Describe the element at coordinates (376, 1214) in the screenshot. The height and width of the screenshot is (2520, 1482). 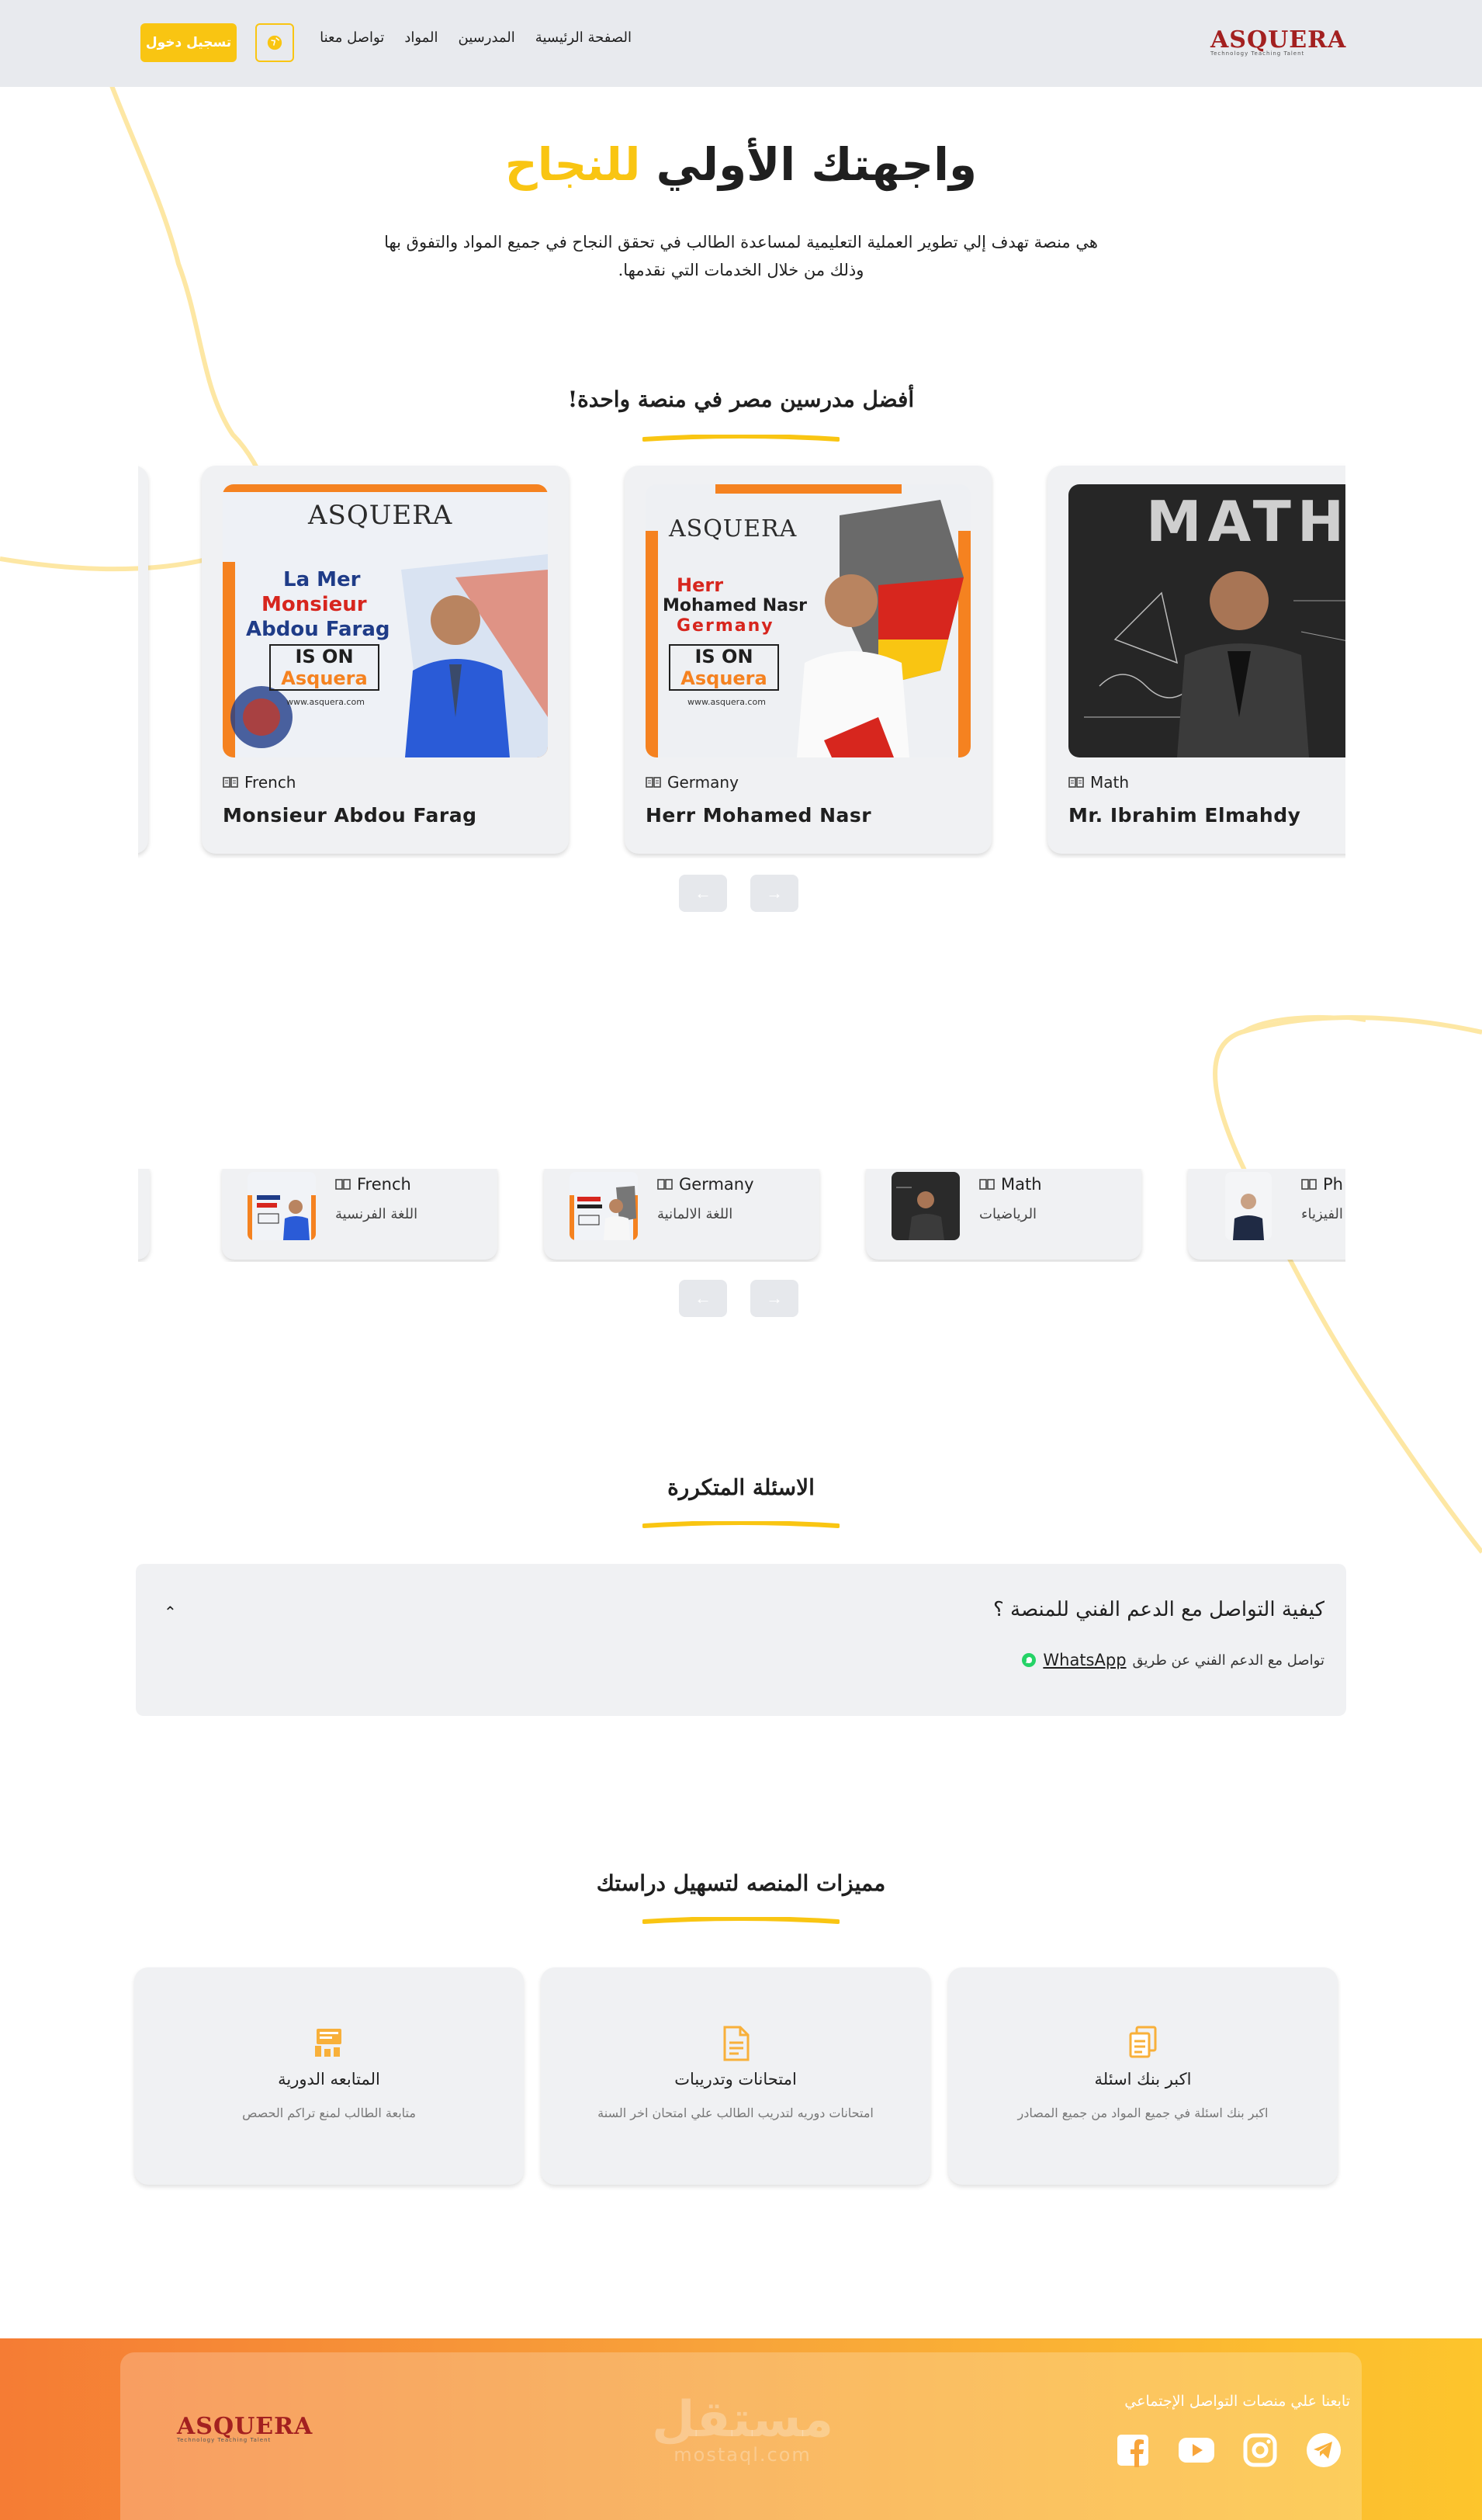
I see `subject-arabic-name: اللغة الفرنسية` at that location.